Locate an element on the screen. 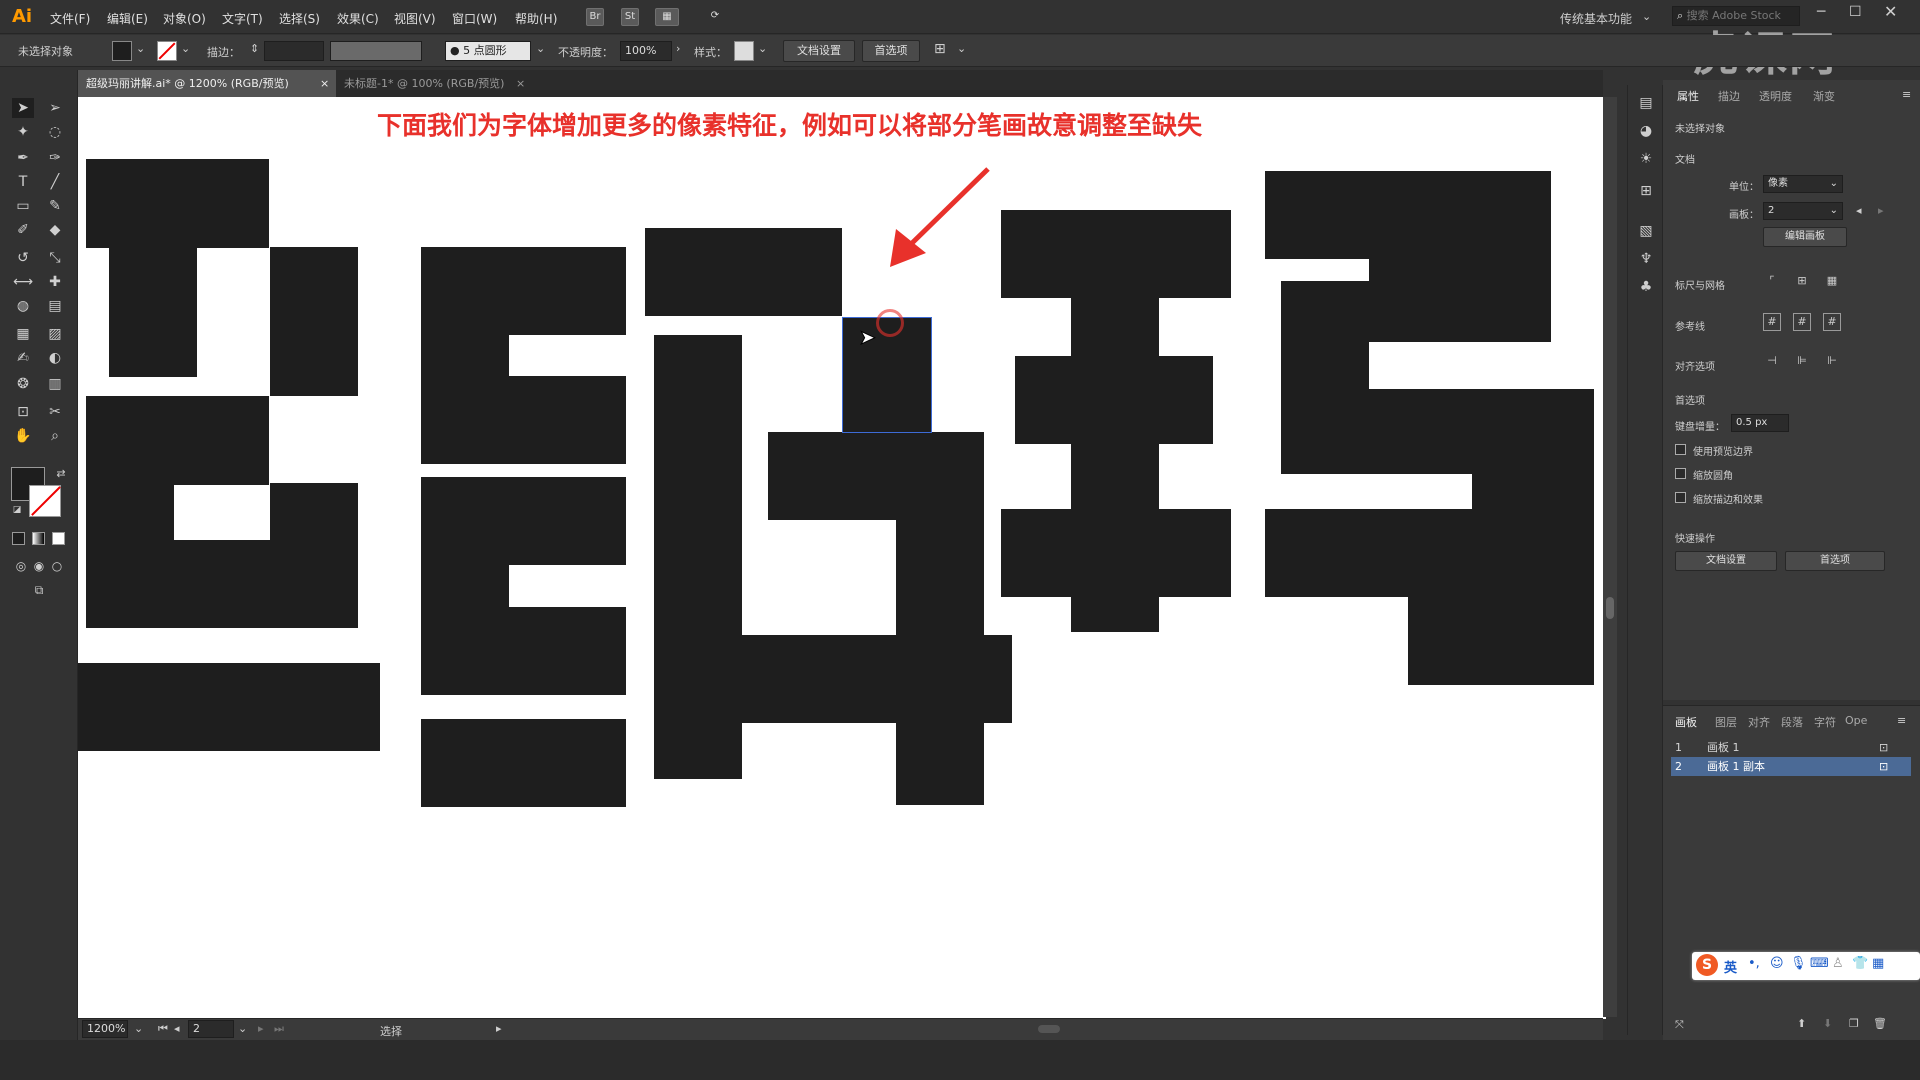  status-arrow-icon: ▸ is located at coordinates (499, 1028).